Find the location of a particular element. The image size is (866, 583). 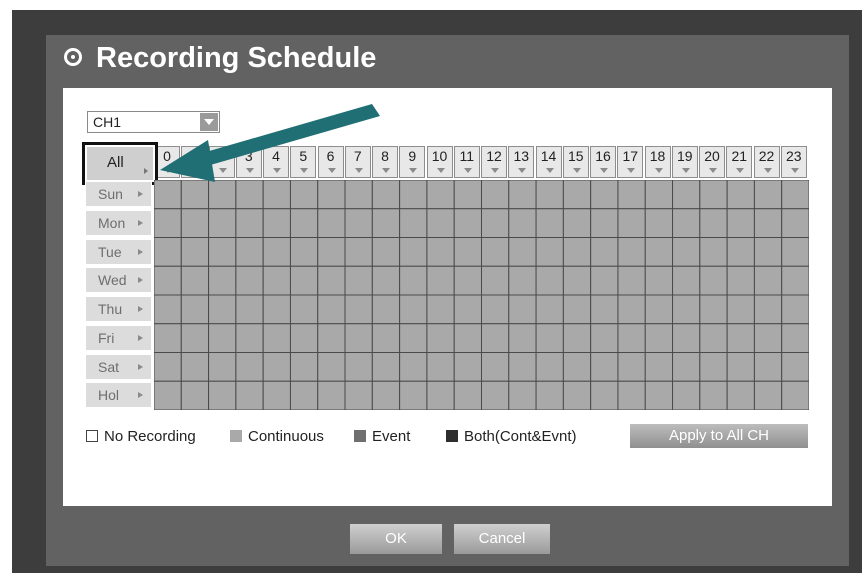

hour-column-header: 13 is located at coordinates (521, 162).